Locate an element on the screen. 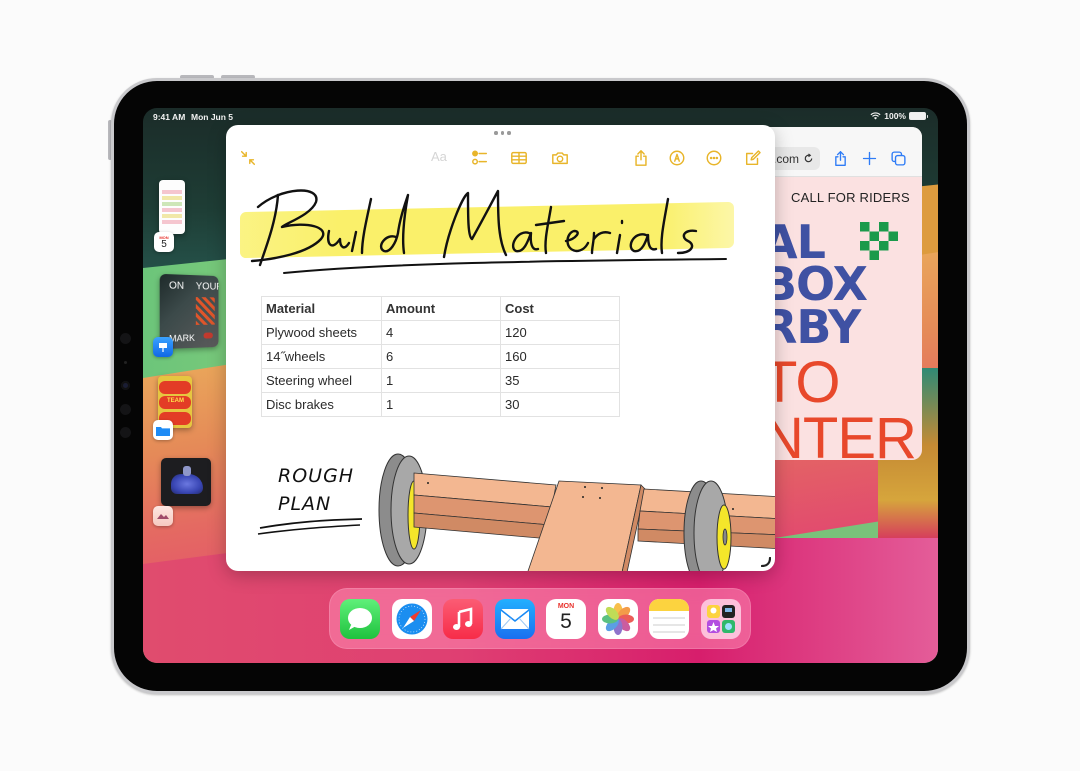 The image size is (1080, 771). url-text: .com is located at coordinates (785, 158).